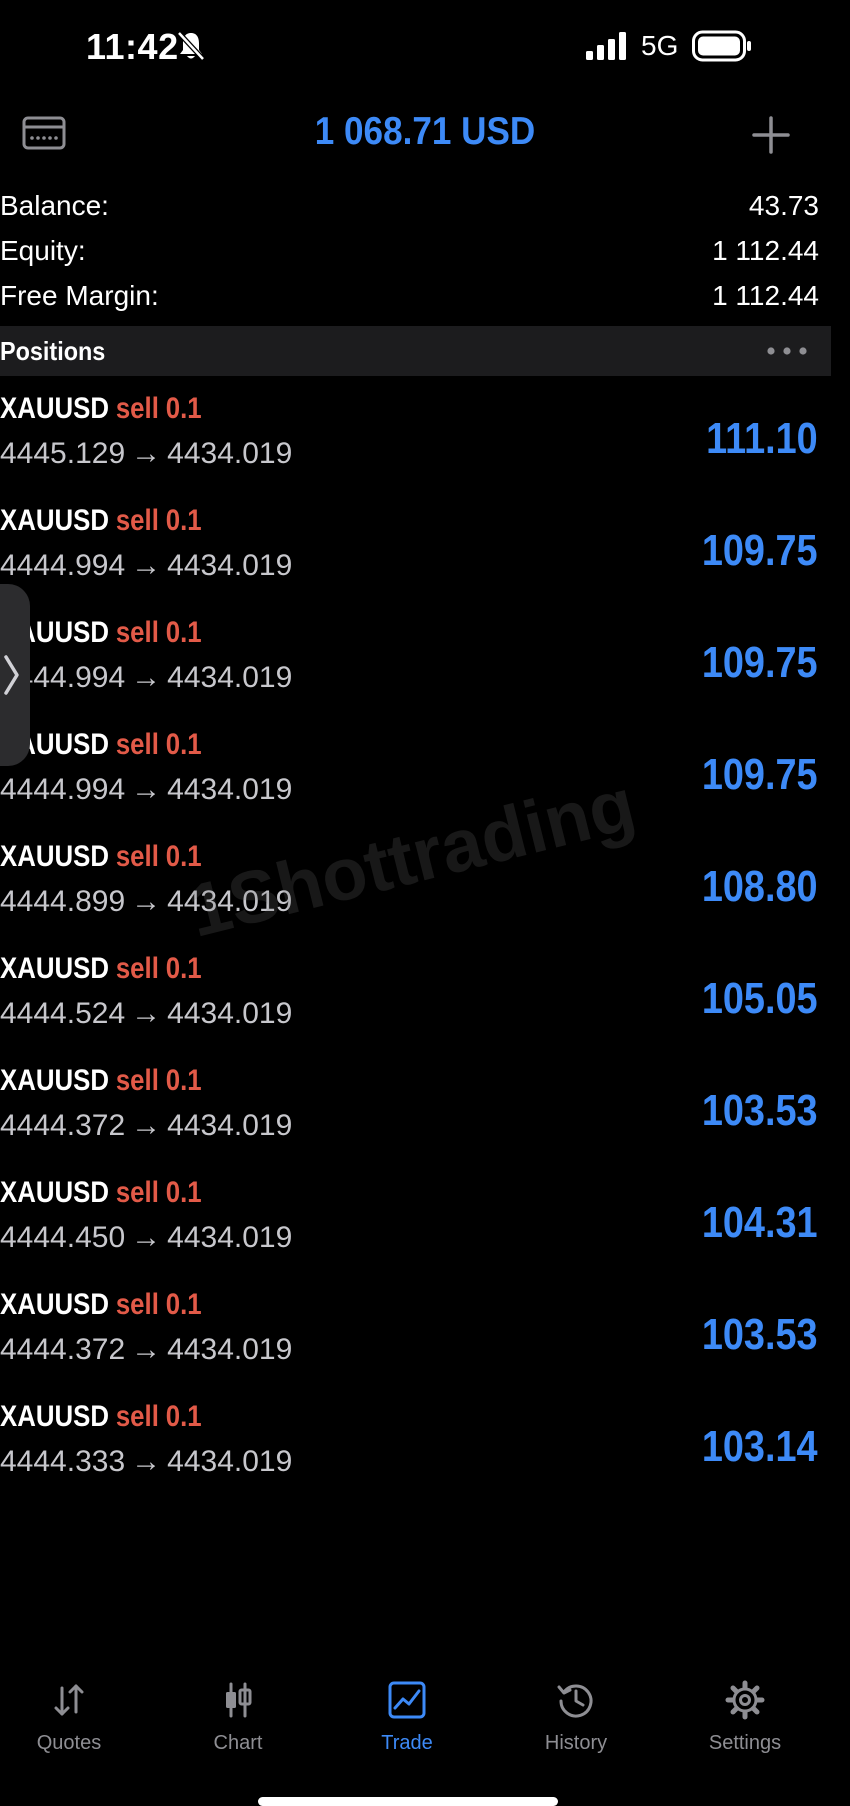 Image resolution: width=850 pixels, height=1806 pixels. I want to click on side-drawer-handle, so click(15, 675).